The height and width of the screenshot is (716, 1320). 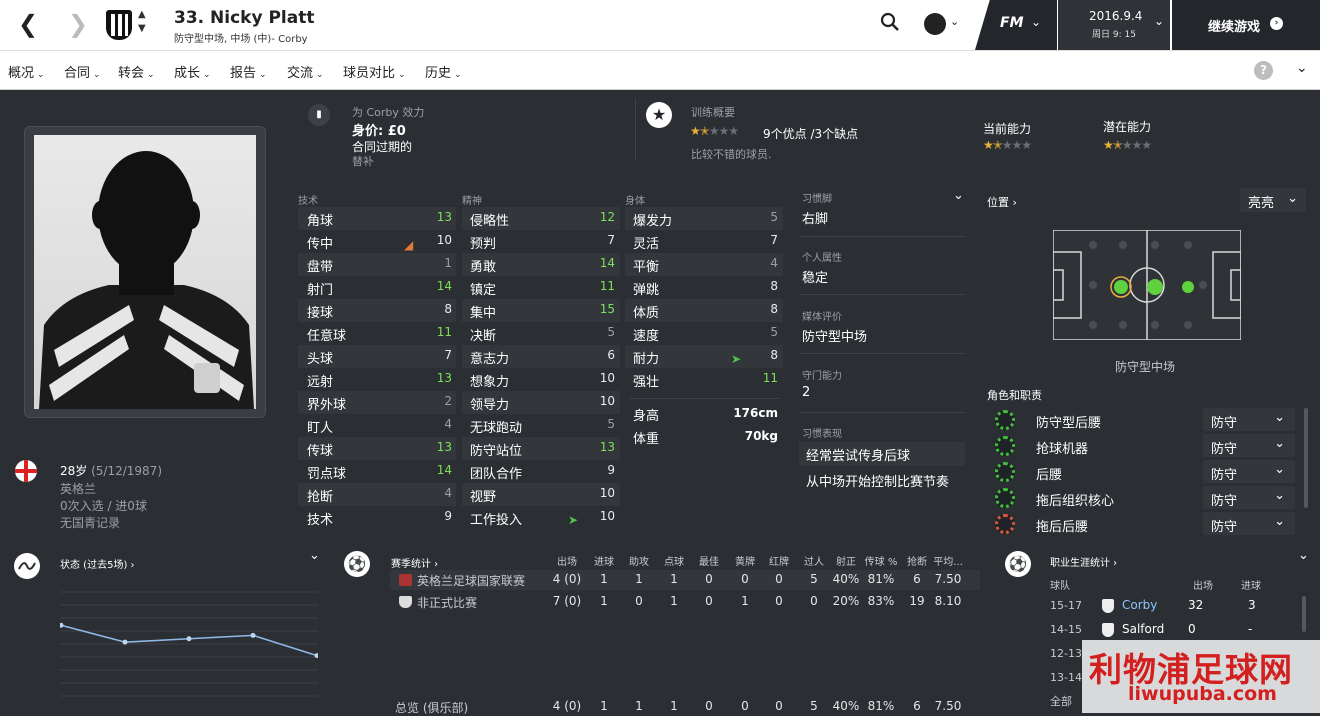 I want to click on role-name: 防守型后腰, so click(x=1068, y=421).